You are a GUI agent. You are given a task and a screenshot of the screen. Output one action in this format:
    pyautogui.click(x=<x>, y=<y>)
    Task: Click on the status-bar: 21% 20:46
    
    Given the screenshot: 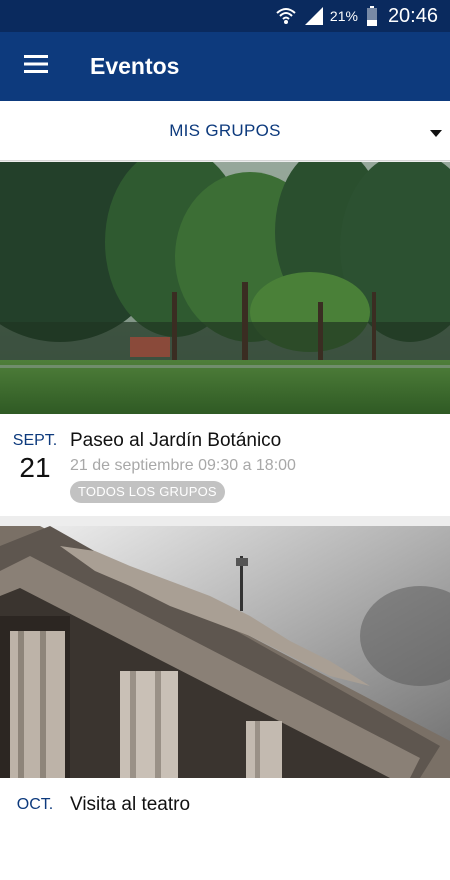 What is the action you would take?
    pyautogui.click(x=225, y=16)
    